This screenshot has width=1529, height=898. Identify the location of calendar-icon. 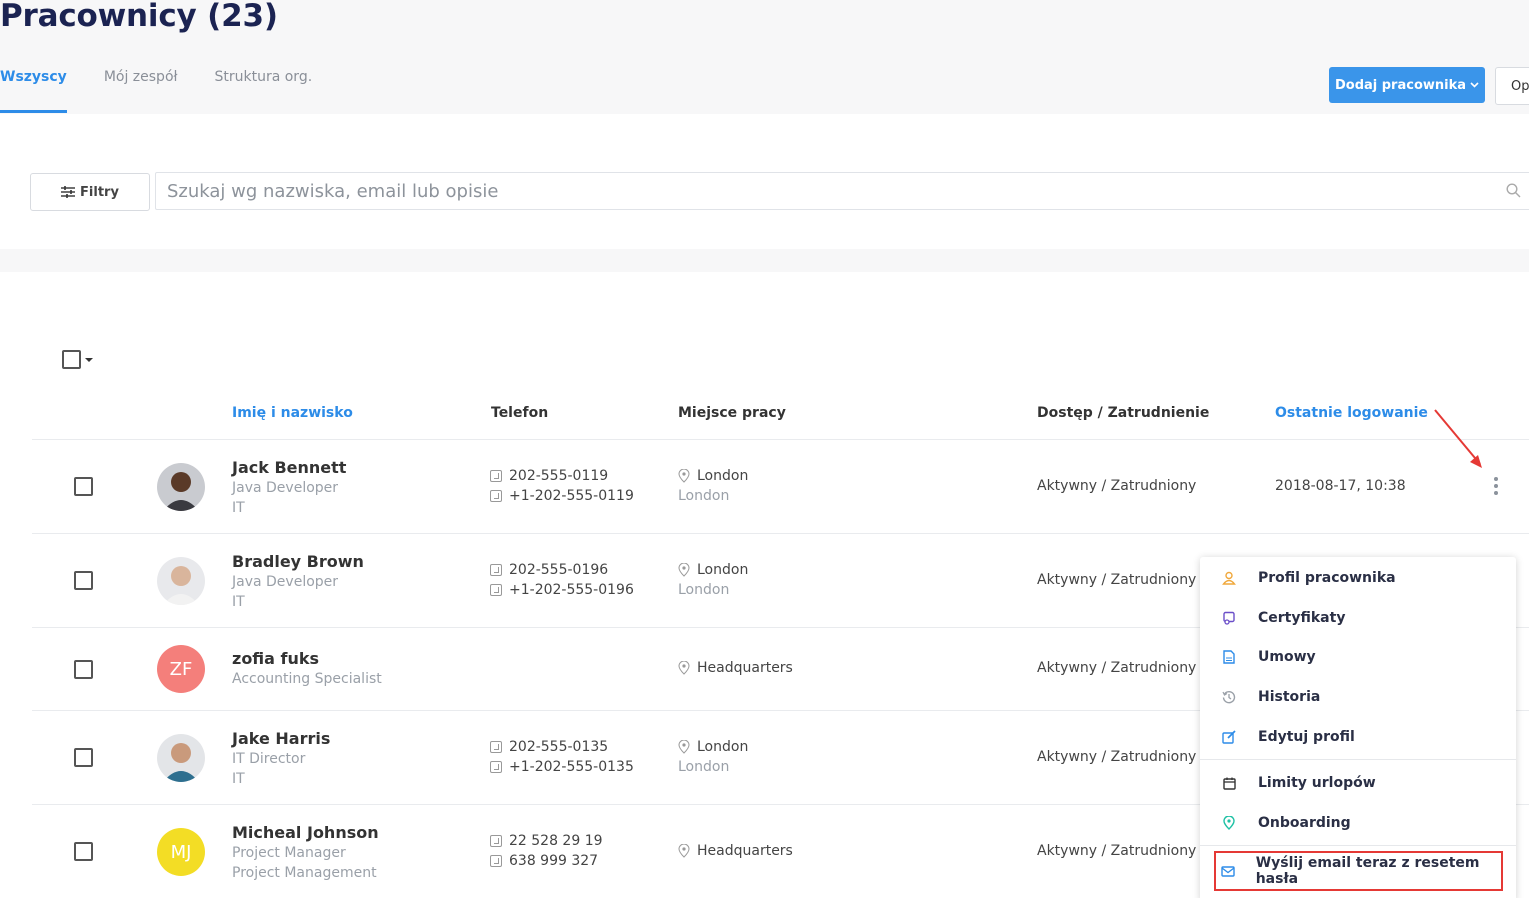
(1229, 783).